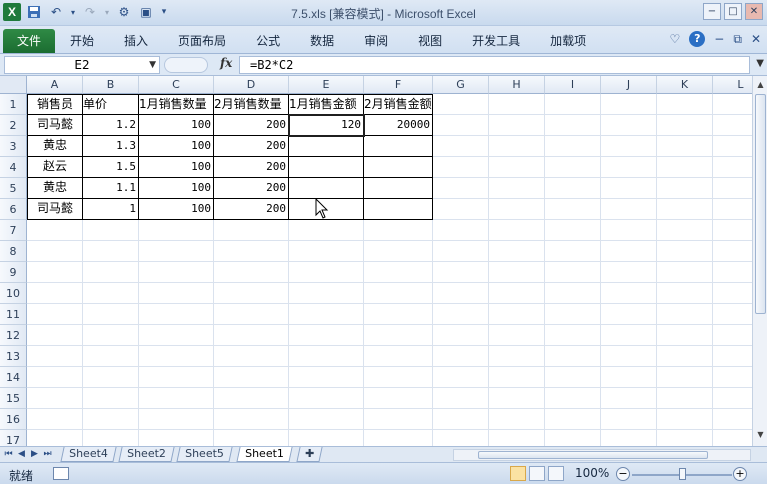 The width and height of the screenshot is (767, 484). Describe the element at coordinates (461, 85) in the screenshot. I see `column-header: G` at that location.